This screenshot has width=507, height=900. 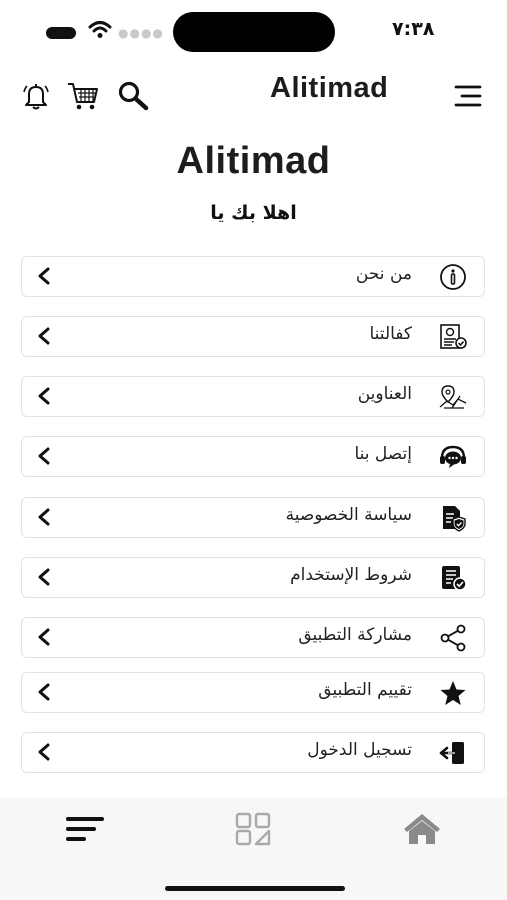 What do you see at coordinates (348, 515) in the screenshot?
I see `menu-item-label: سياسة الخصوصية` at bounding box center [348, 515].